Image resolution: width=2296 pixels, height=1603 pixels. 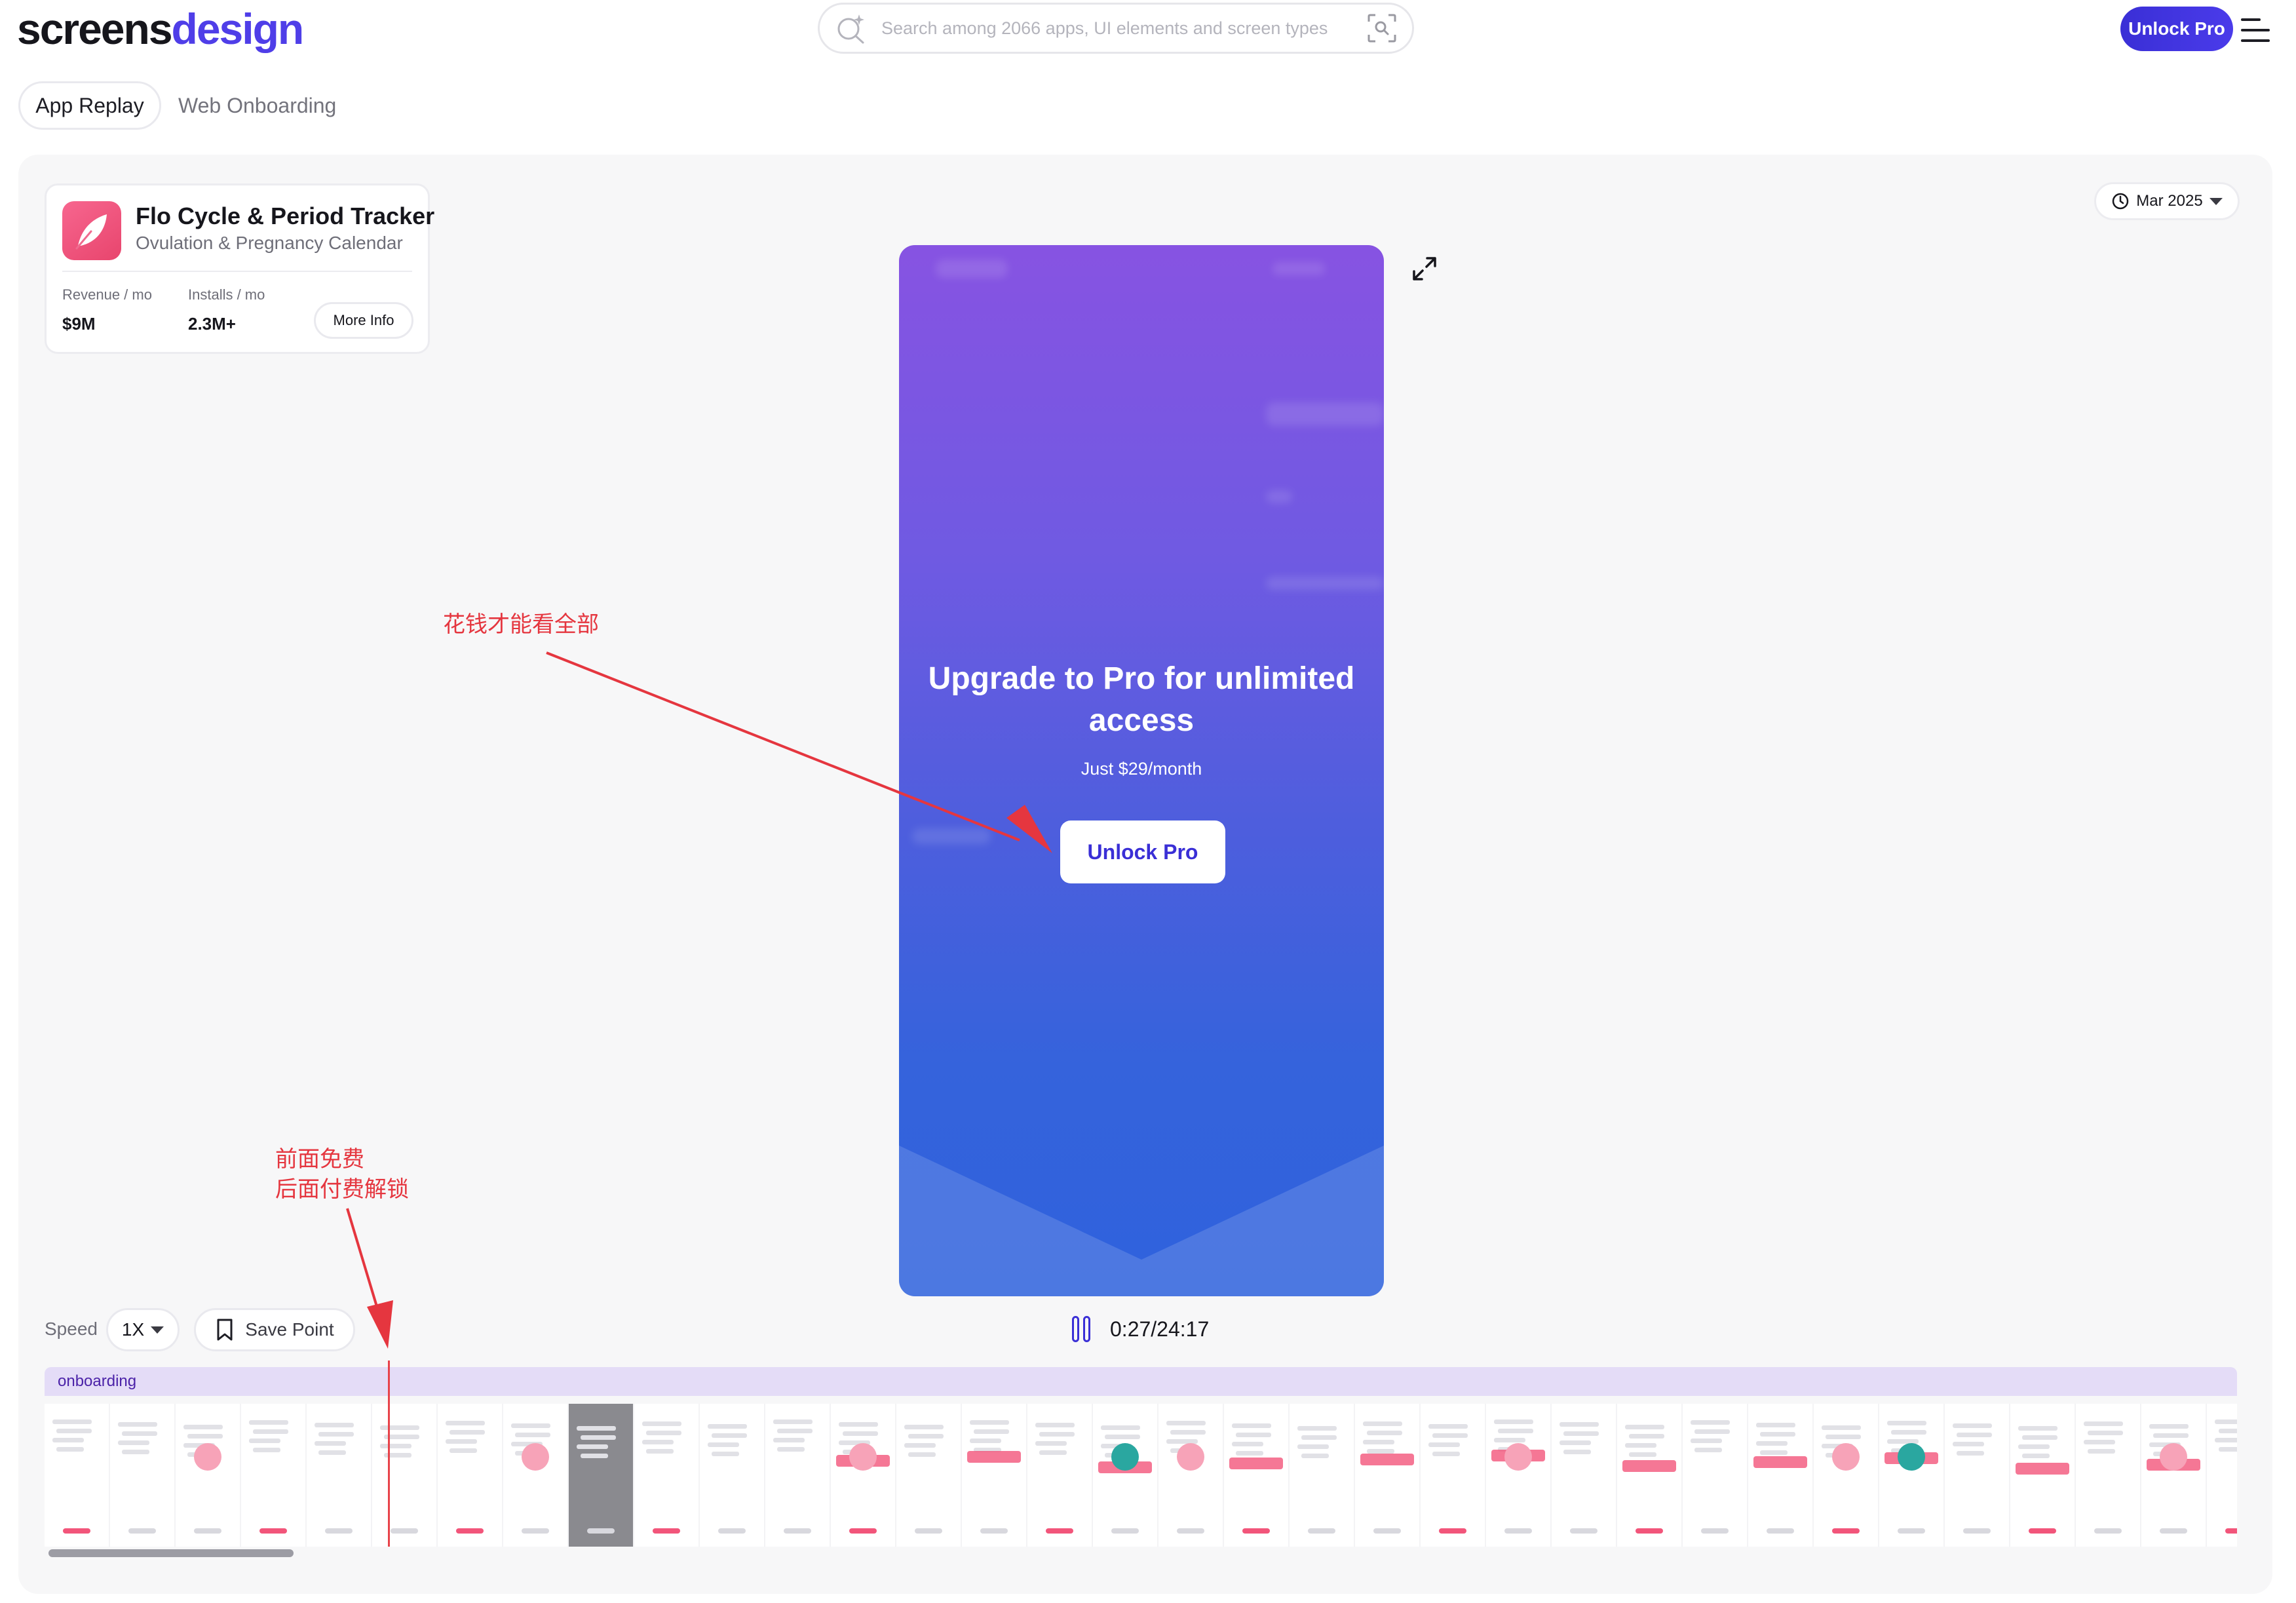 I want to click on speed-value: 1X, so click(x=133, y=1329).